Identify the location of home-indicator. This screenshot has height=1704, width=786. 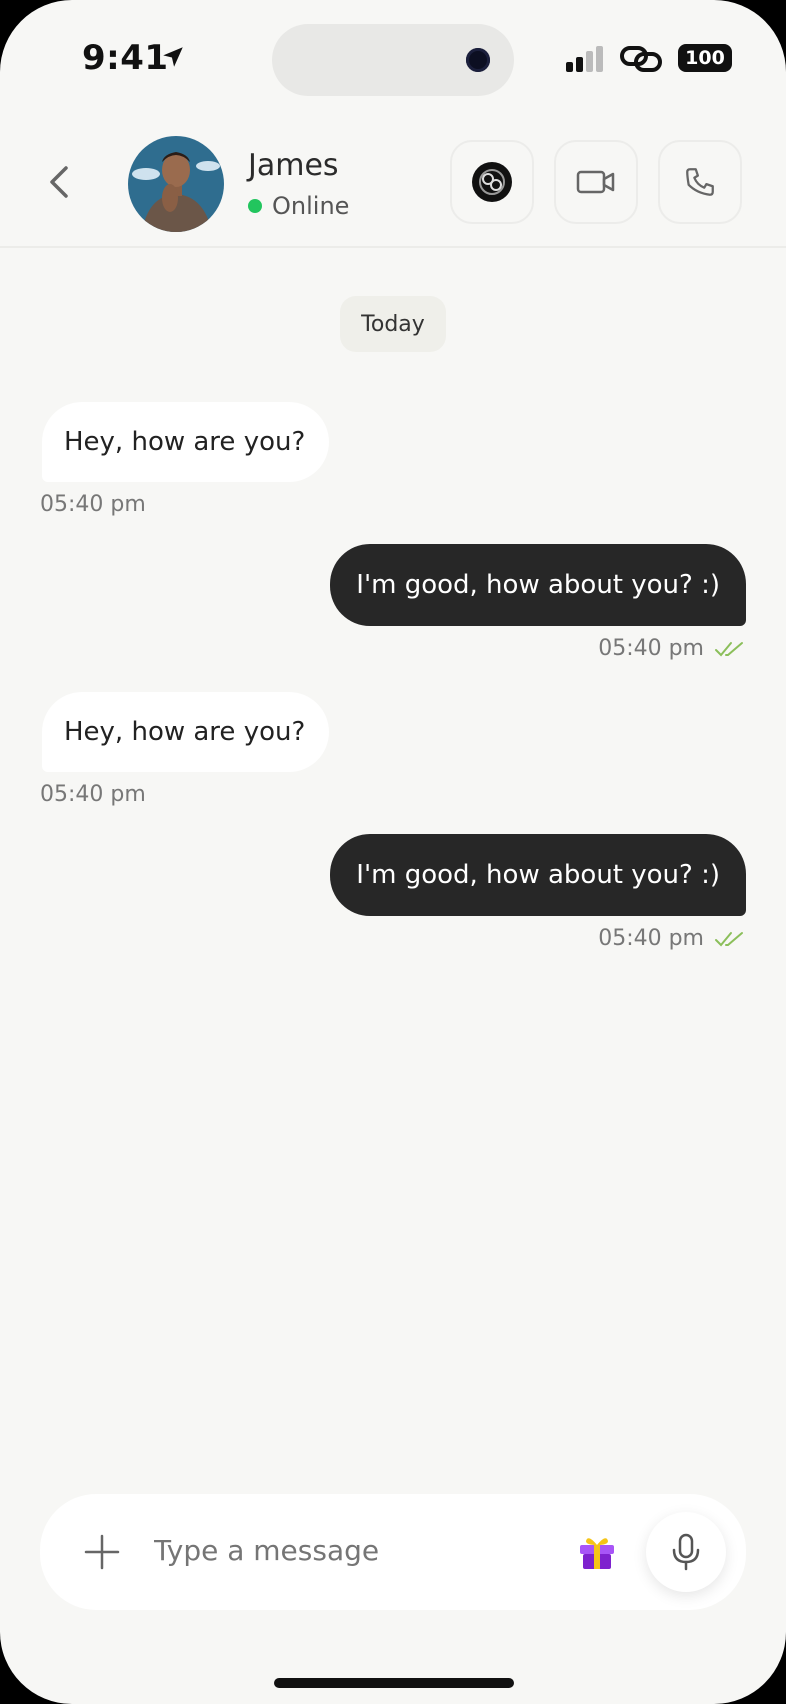
(394, 1683).